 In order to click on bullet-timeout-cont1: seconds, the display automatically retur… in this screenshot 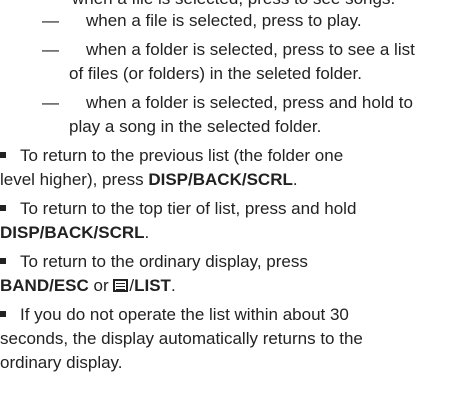, I will do `click(181, 339)`.